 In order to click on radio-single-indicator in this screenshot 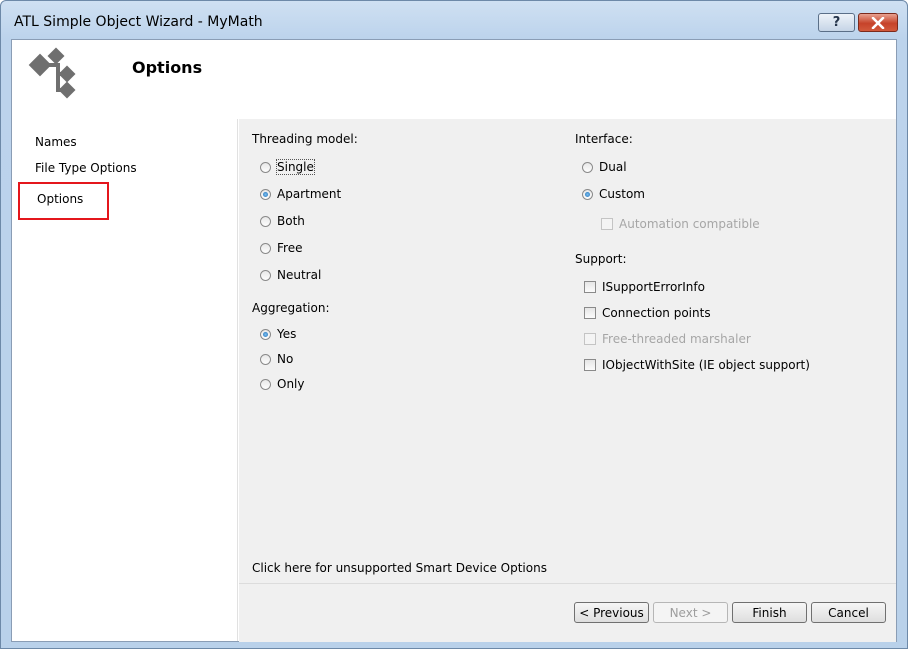, I will do `click(265, 167)`.